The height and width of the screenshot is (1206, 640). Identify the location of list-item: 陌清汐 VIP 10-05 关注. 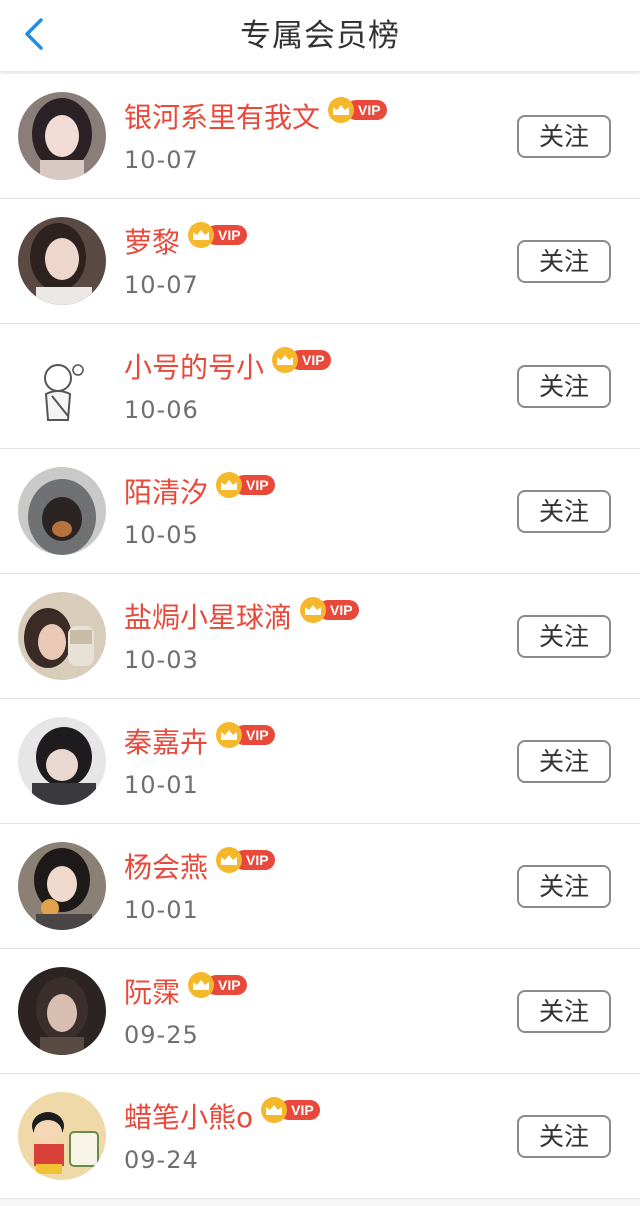
(320, 511).